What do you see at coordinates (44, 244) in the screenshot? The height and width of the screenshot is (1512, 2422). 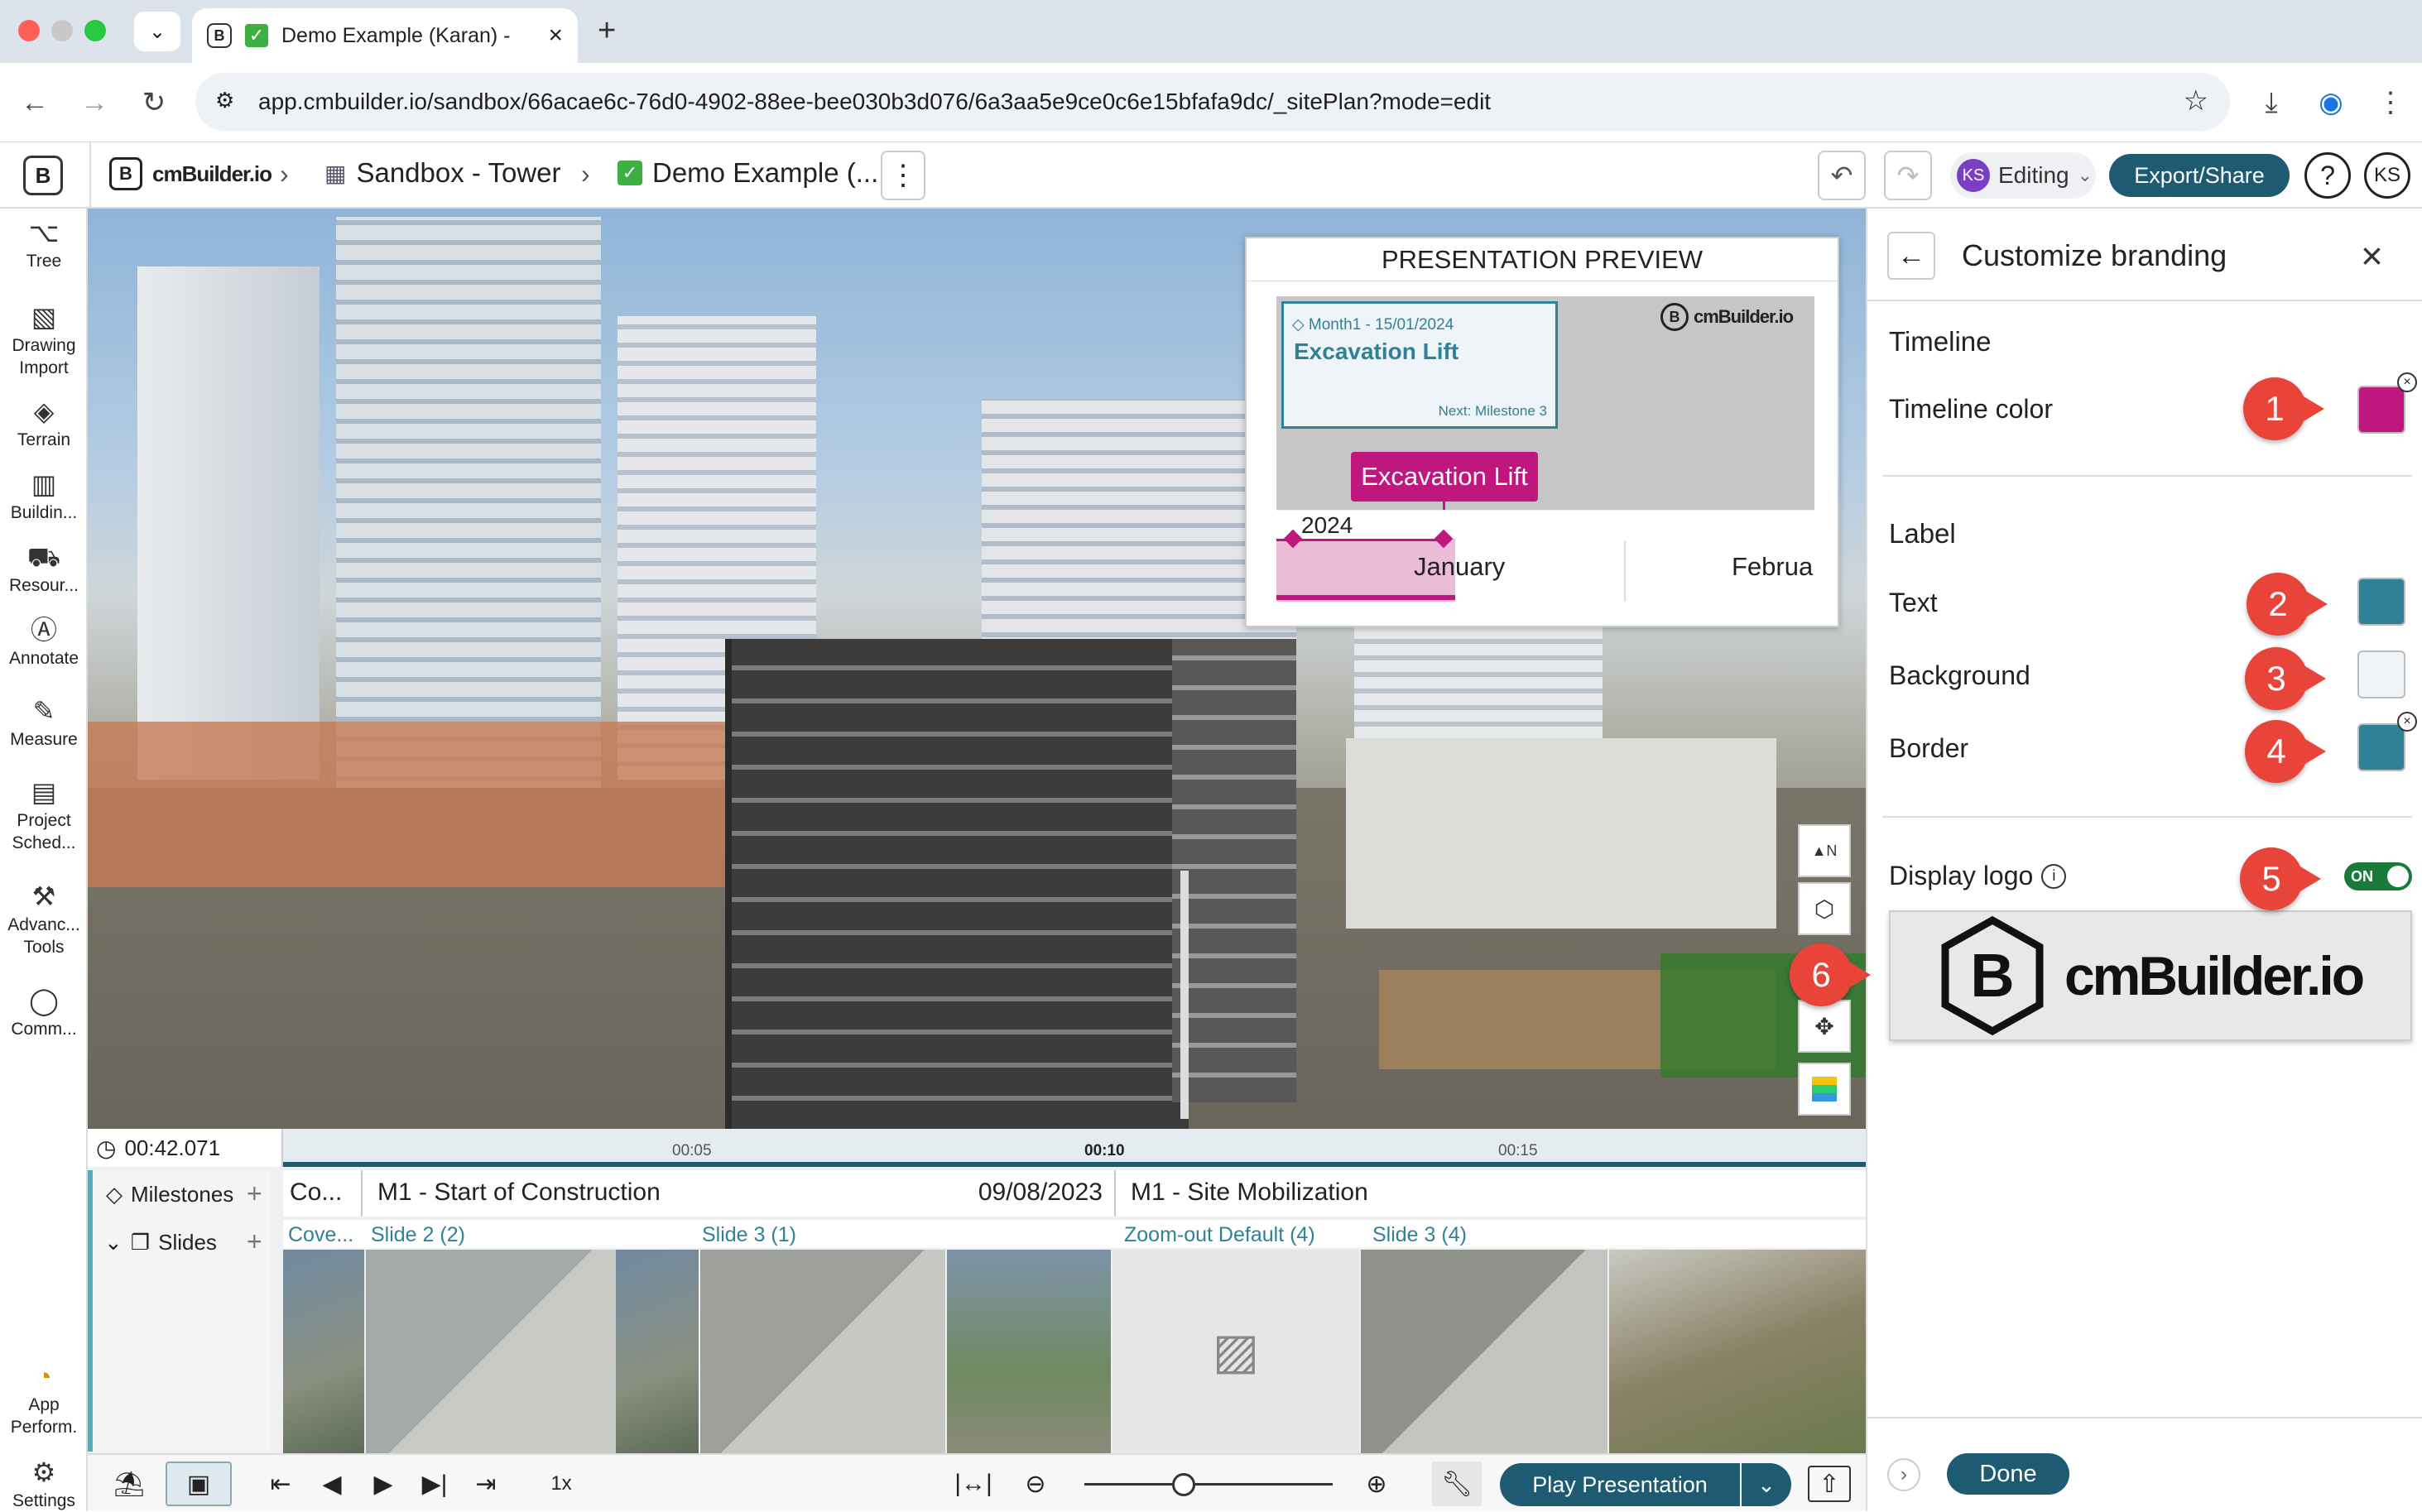 I see `tool-tree: ⌥ Tree` at bounding box center [44, 244].